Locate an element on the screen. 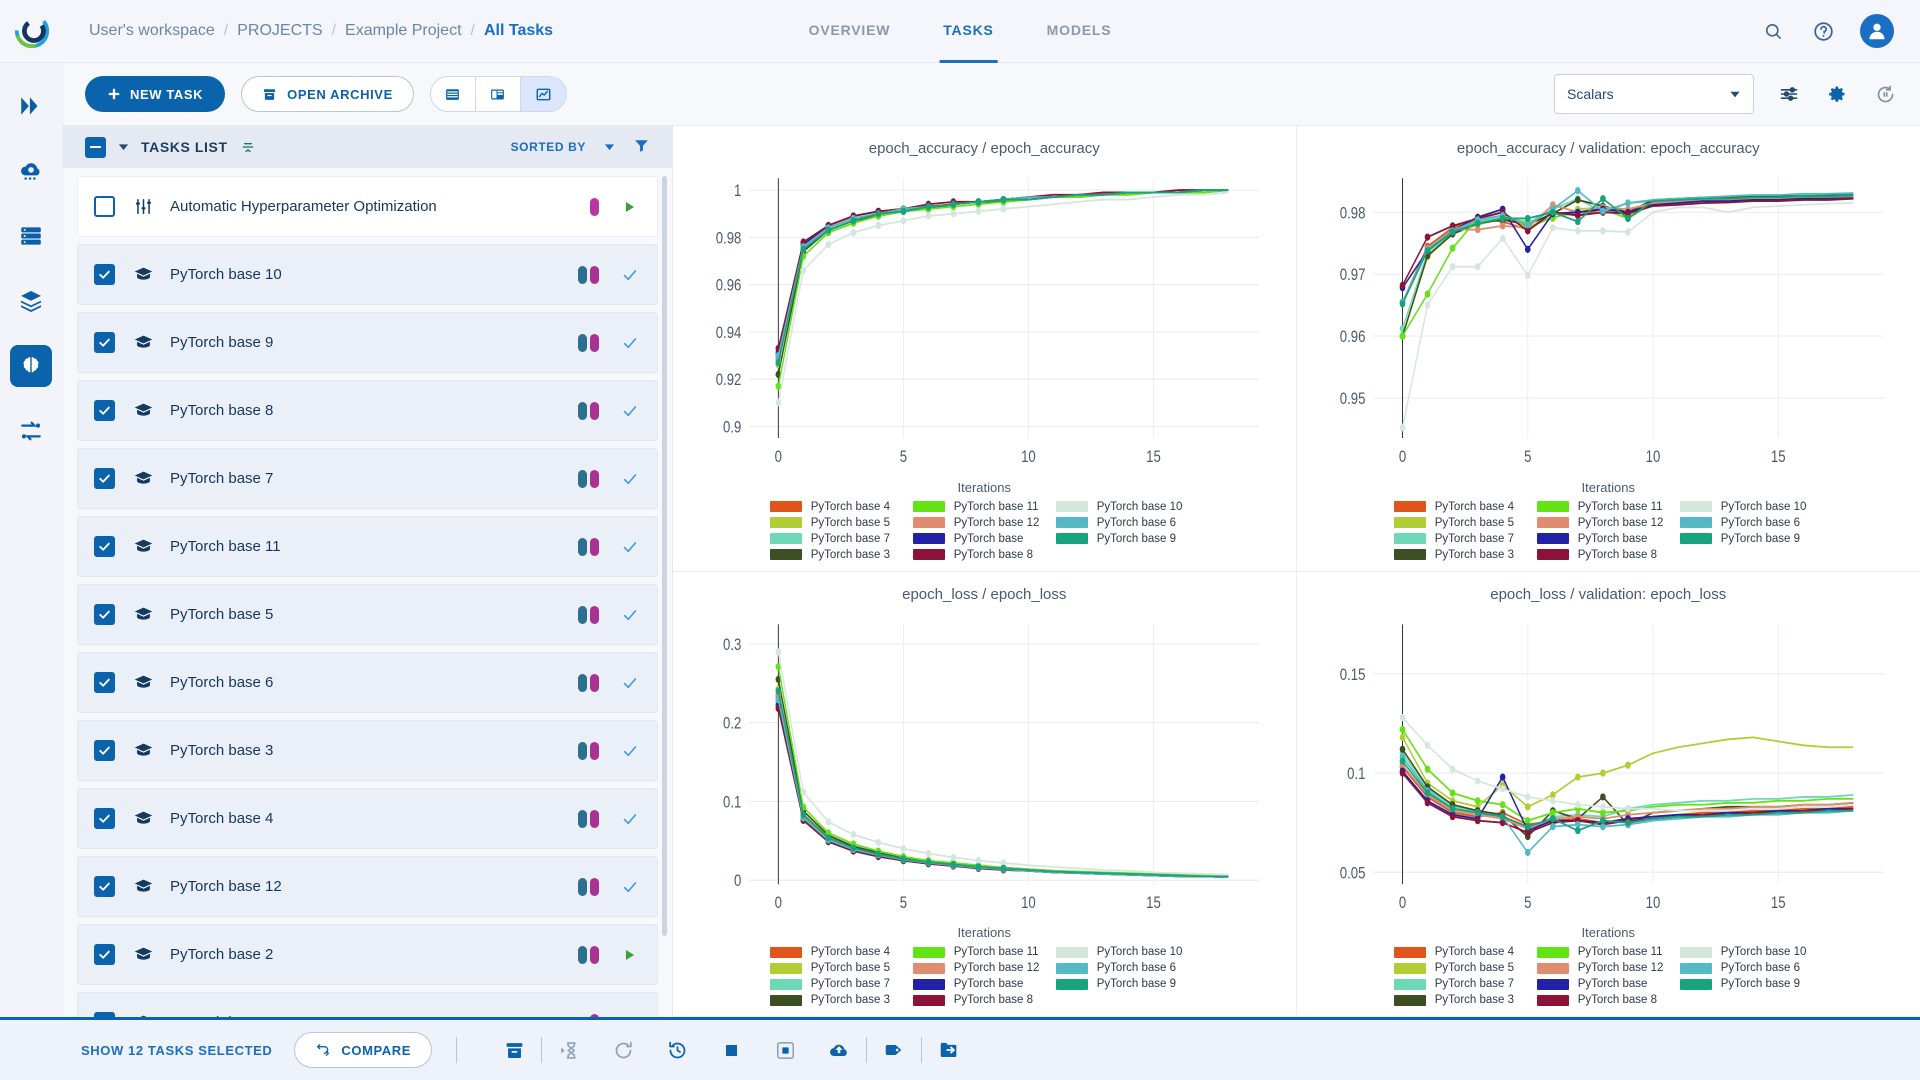  tab-tasks: TASKS is located at coordinates (968, 31).